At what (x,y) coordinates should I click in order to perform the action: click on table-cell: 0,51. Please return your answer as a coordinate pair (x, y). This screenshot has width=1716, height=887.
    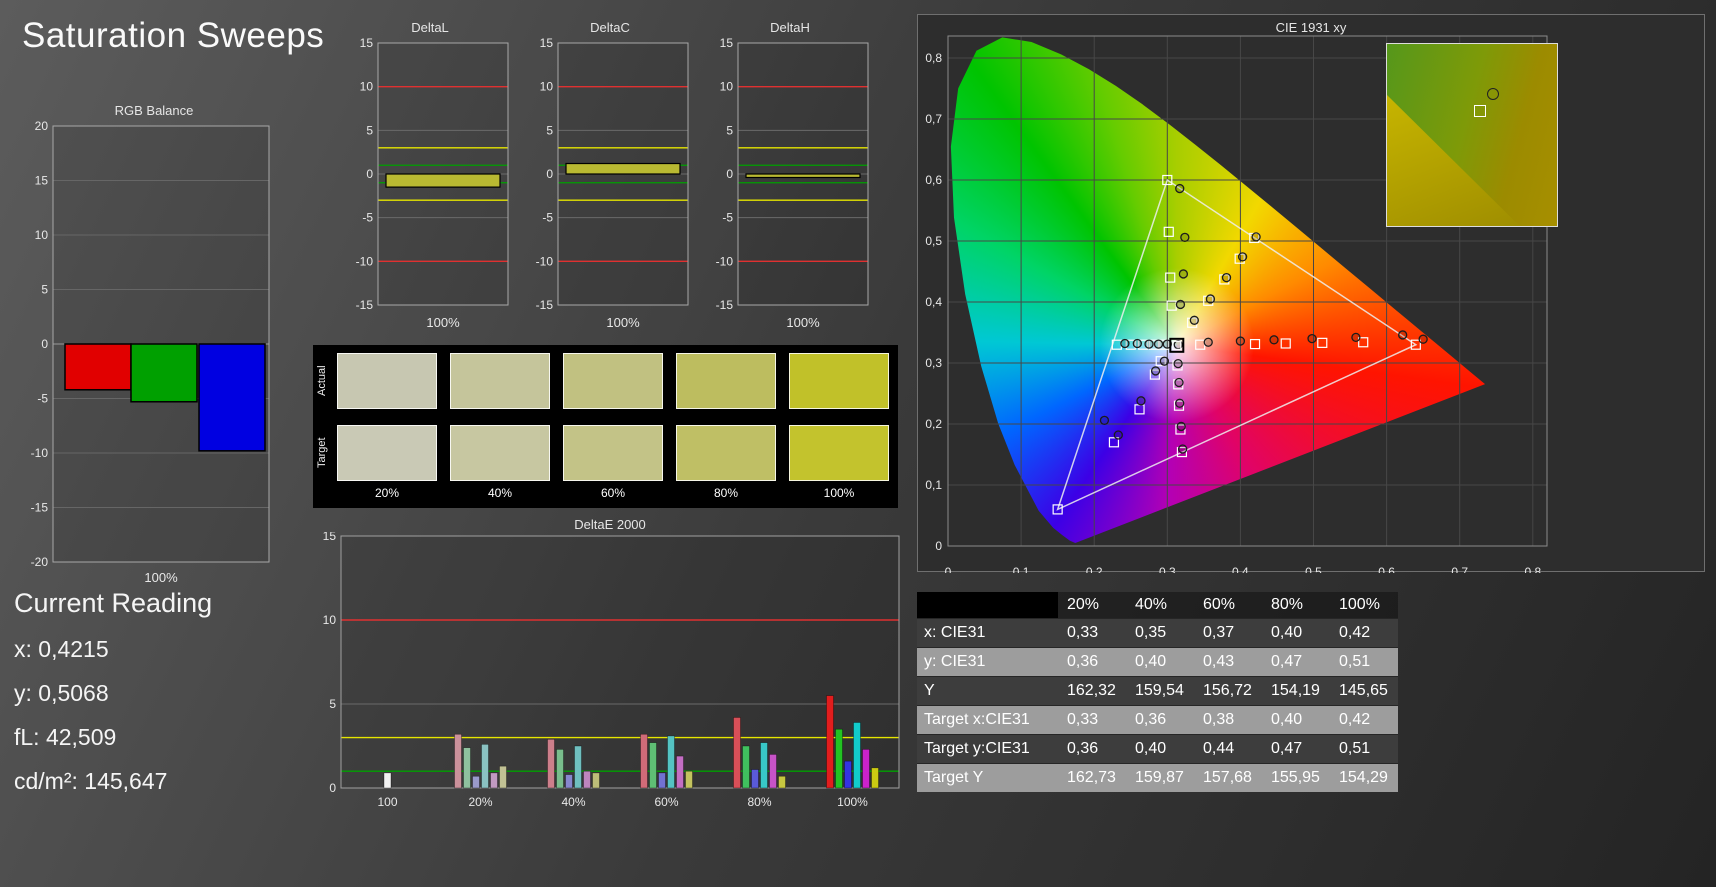
    Looking at the image, I should click on (1355, 661).